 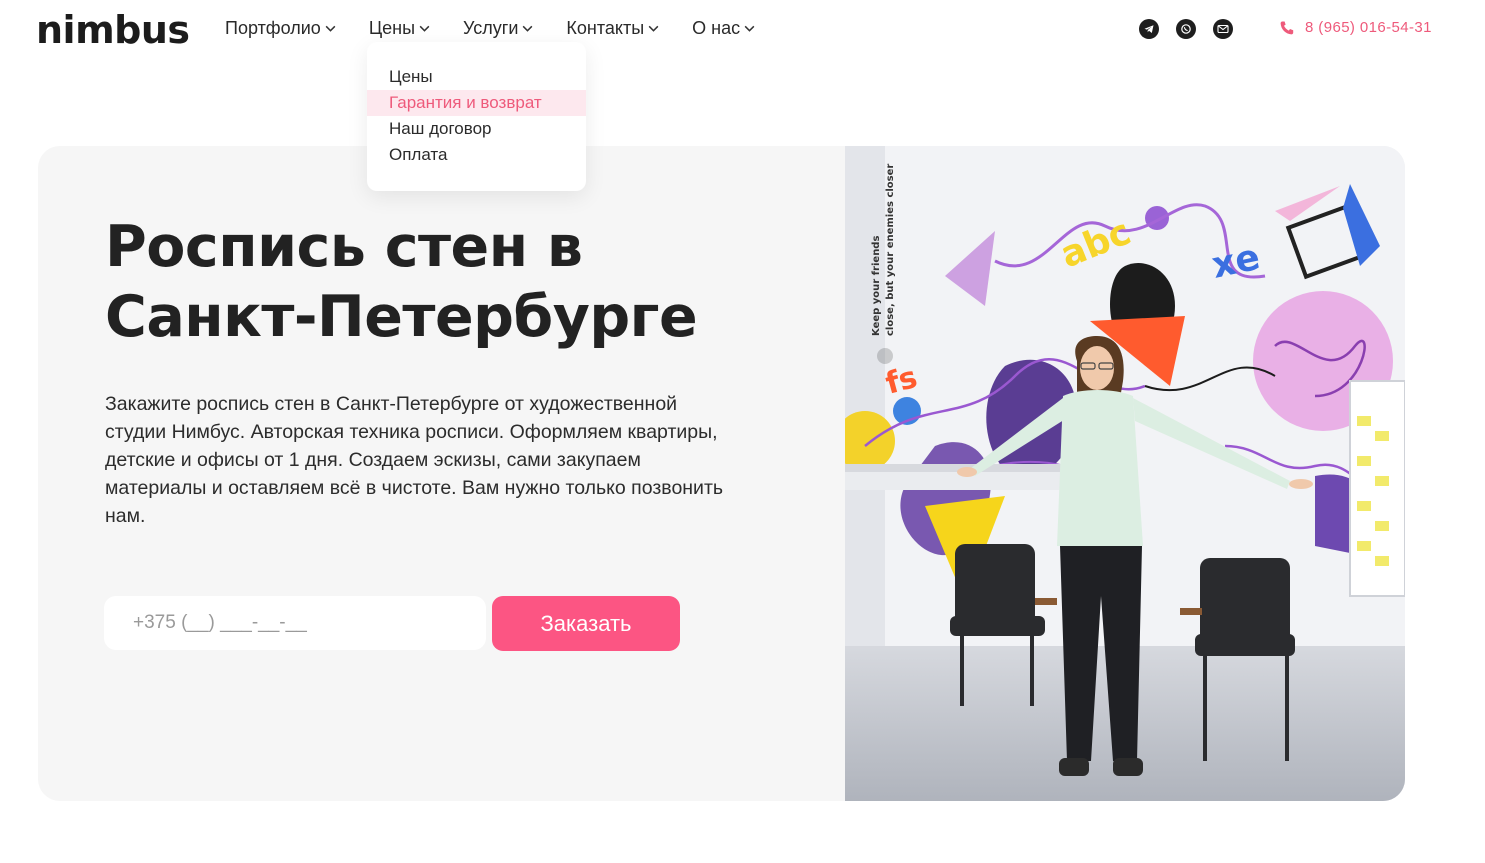 I want to click on phone-icon, so click(x=1287, y=27).